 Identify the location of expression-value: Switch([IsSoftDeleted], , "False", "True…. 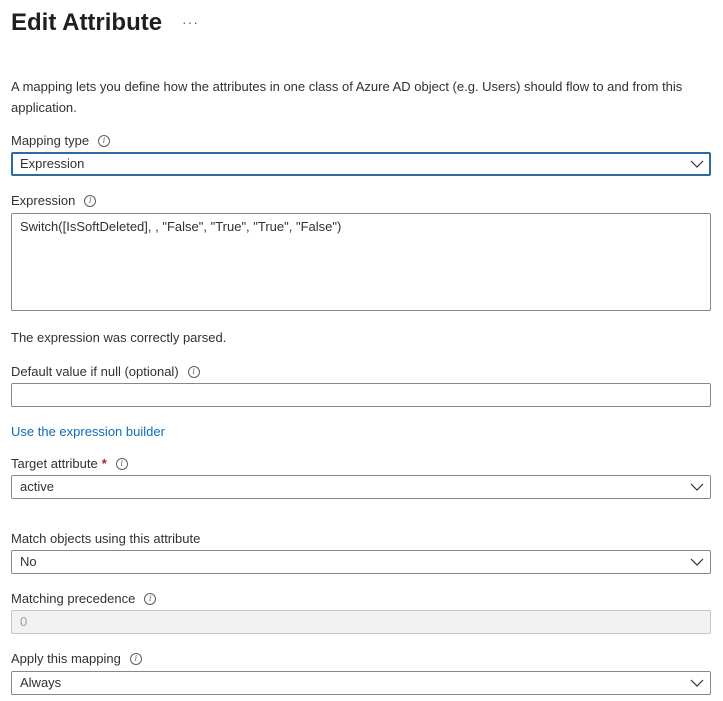
(181, 226).